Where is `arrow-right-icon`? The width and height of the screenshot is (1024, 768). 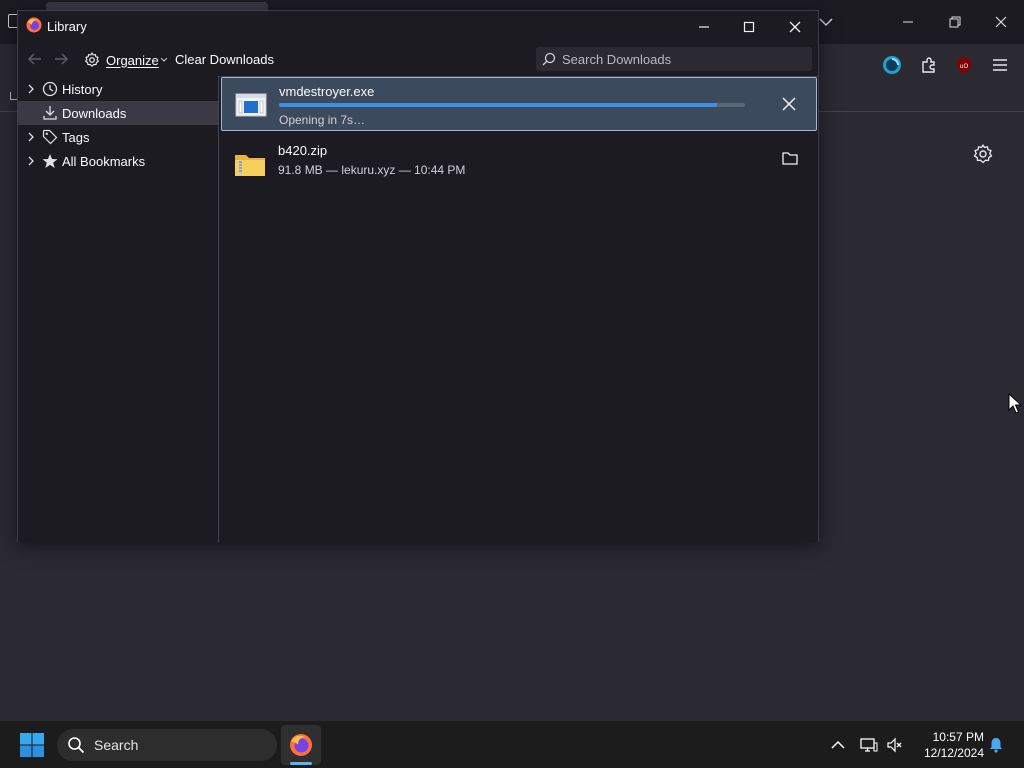
arrow-right-icon is located at coordinates (62, 59).